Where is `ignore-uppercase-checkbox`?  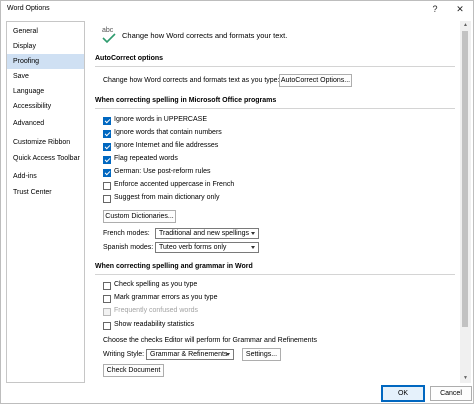
ignore-uppercase-checkbox is located at coordinates (107, 121).